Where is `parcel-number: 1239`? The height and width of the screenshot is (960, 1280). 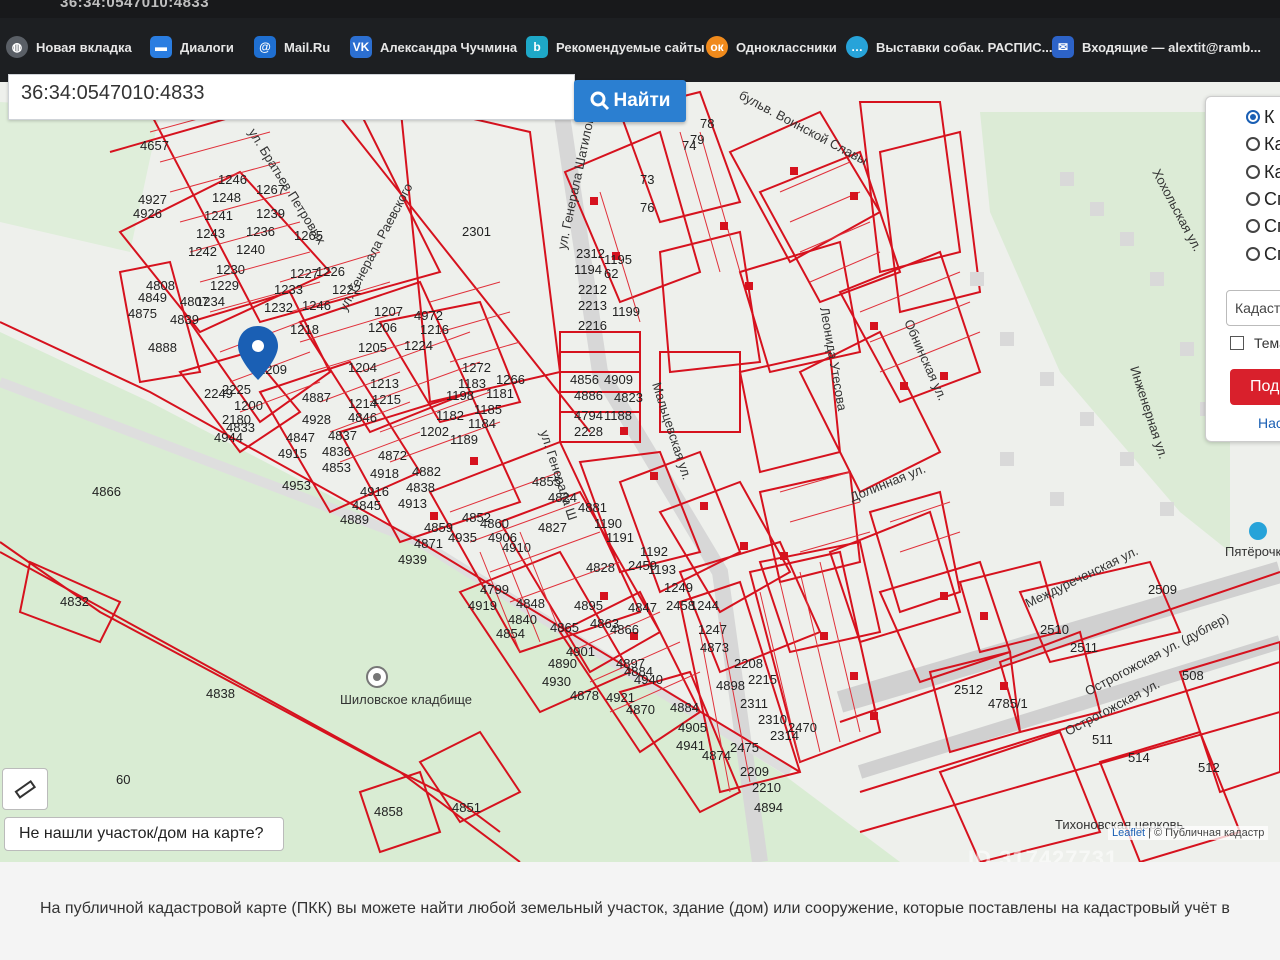 parcel-number: 1239 is located at coordinates (270, 213).